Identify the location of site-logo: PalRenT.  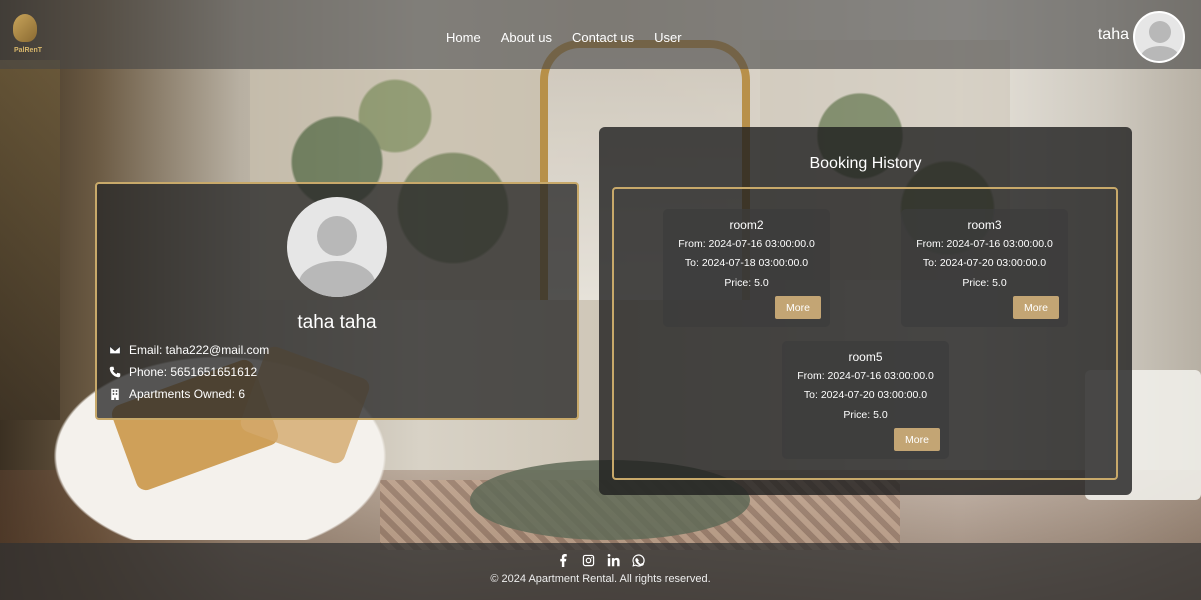
(25, 36).